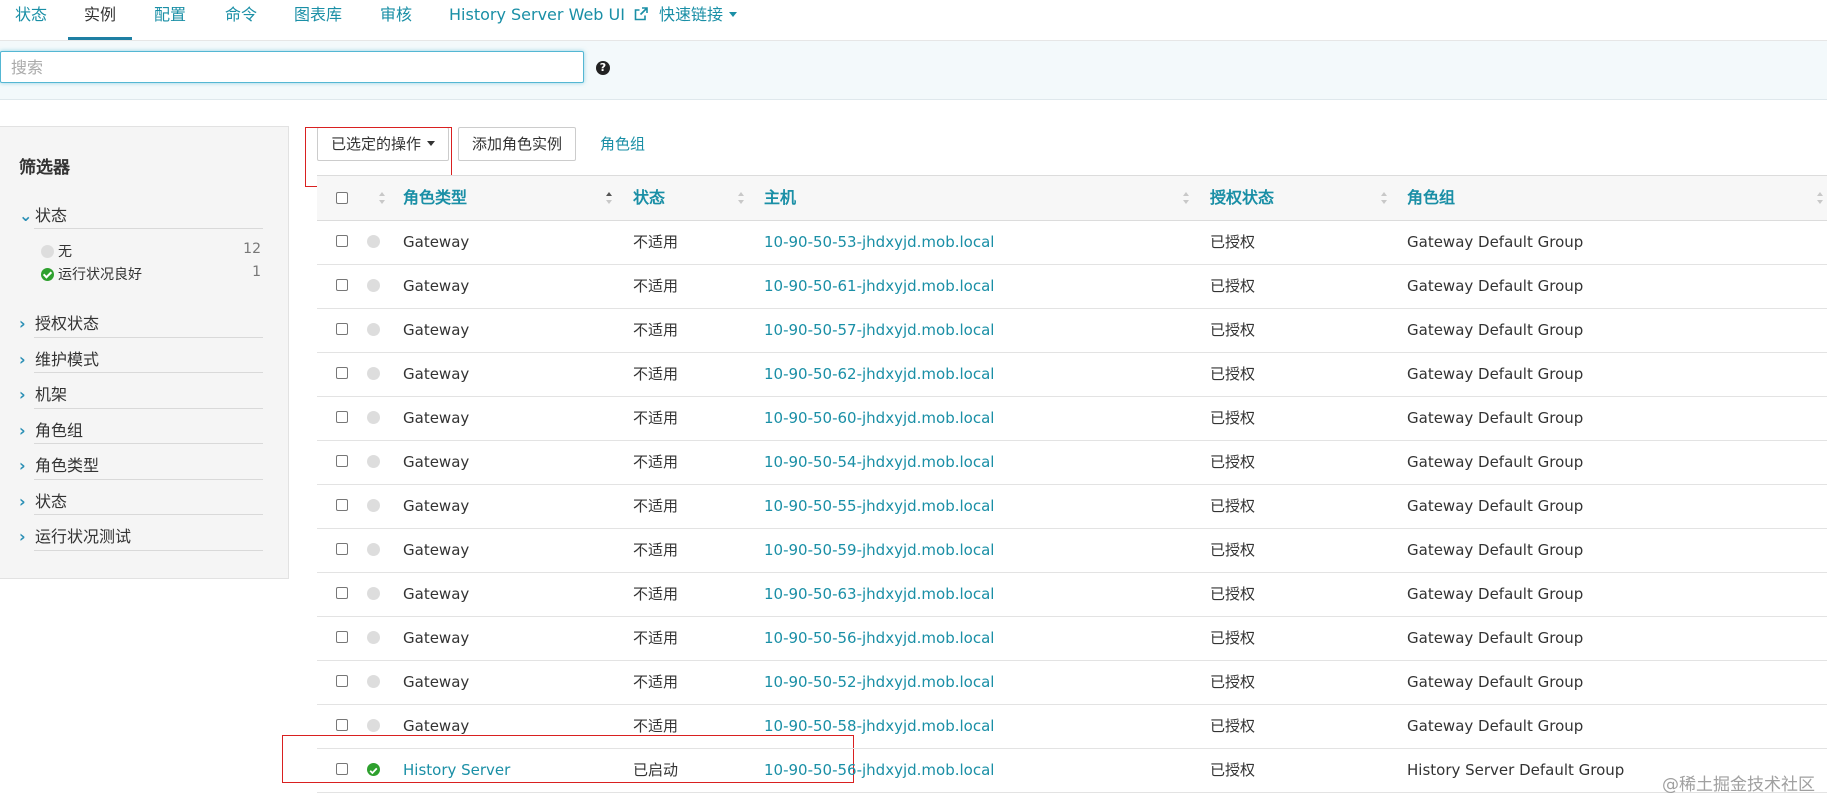 This screenshot has width=1827, height=799. What do you see at coordinates (241, 20) in the screenshot?
I see `tab-commands: 命令` at bounding box center [241, 20].